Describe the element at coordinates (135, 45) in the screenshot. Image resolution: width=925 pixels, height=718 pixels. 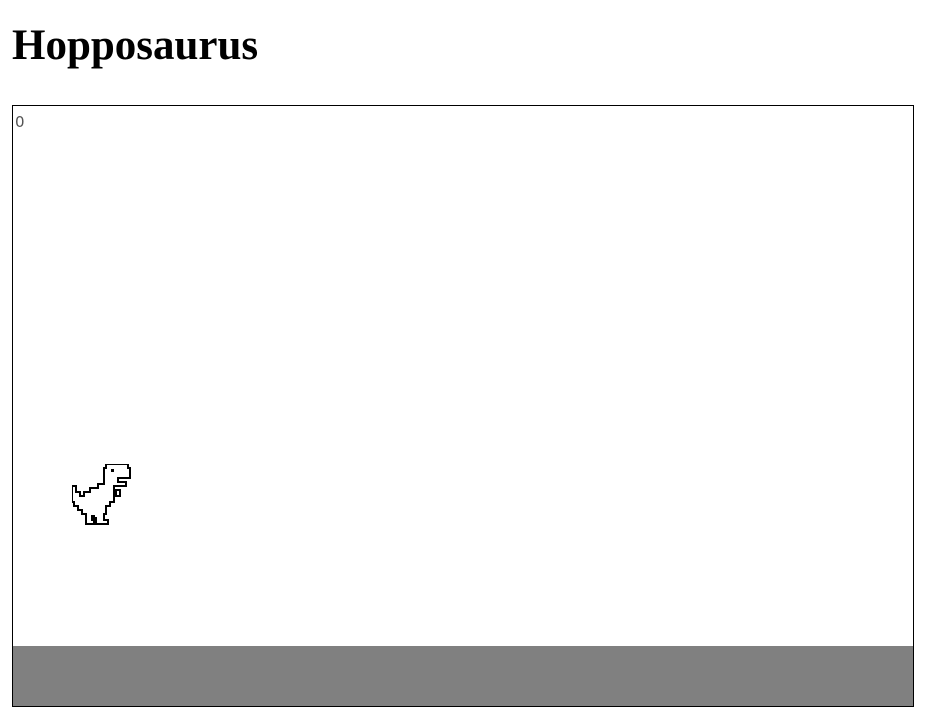
I see `page-title: Hopposaurus` at that location.